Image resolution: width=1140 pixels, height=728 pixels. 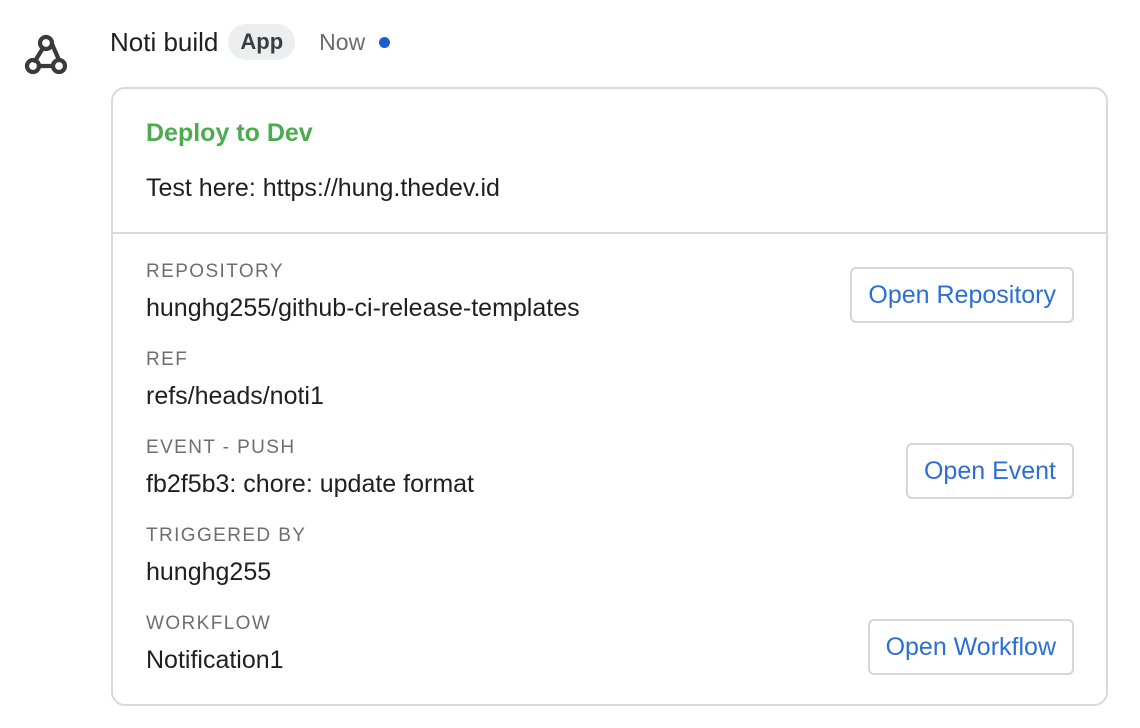 I want to click on message-header: Noti build App Now, so click(x=250, y=42).